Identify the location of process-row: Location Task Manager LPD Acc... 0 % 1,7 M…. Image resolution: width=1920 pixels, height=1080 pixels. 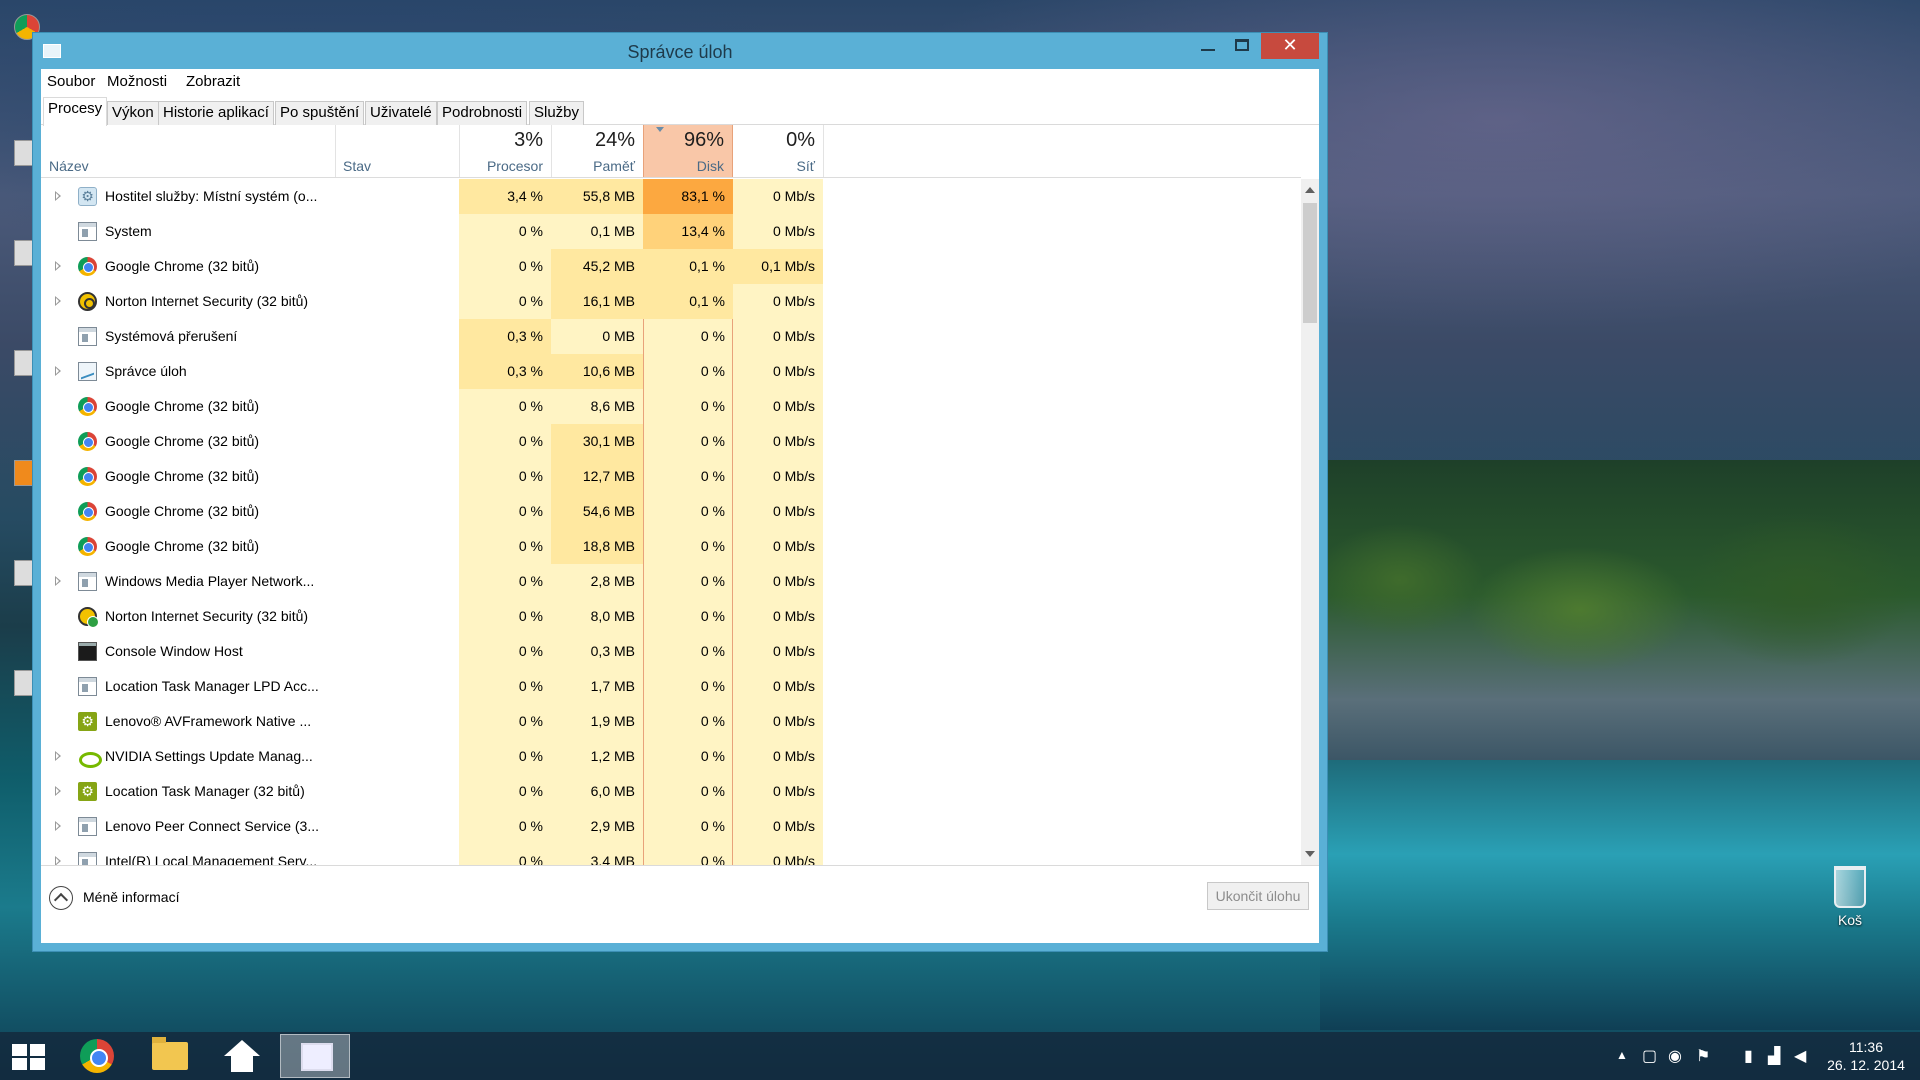
(671, 686).